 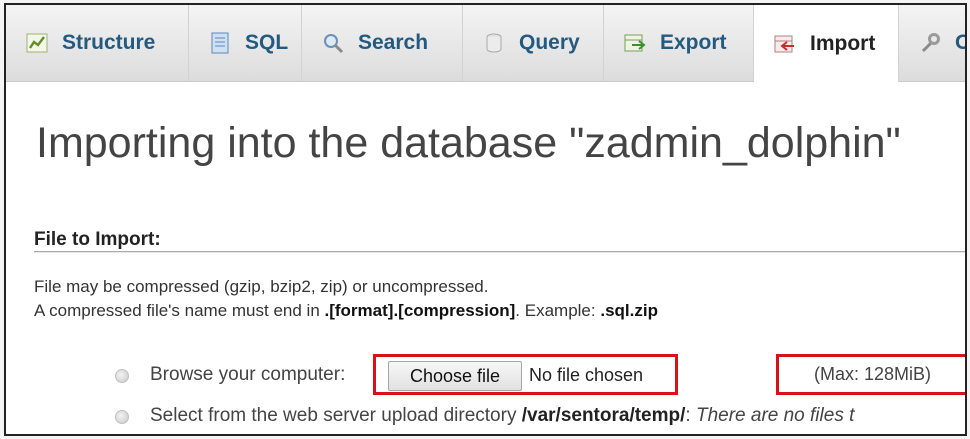 I want to click on tab-label: O, so click(x=960, y=43).